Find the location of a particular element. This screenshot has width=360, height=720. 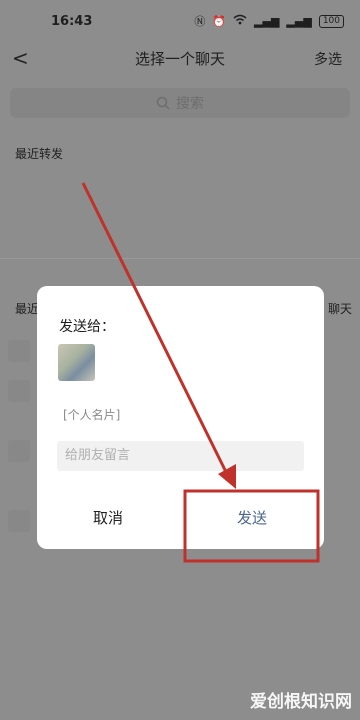

page-title: 选择一个聊天 is located at coordinates (179, 59).